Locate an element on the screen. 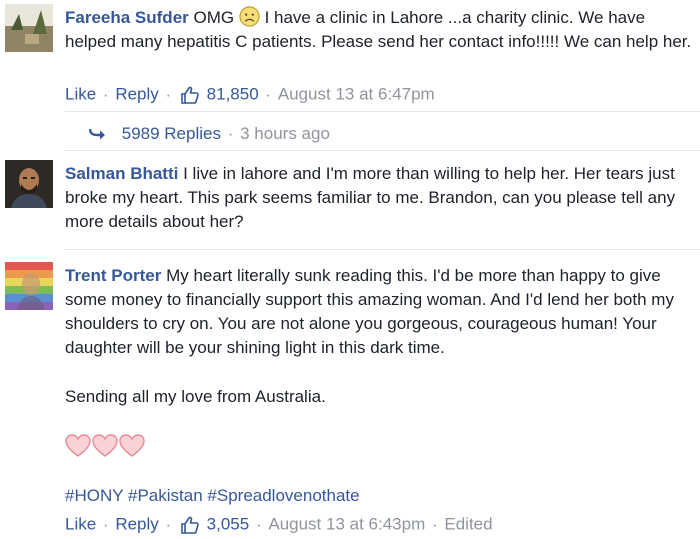  timestamp: August 13 at 6:43pm is located at coordinates (346, 524).